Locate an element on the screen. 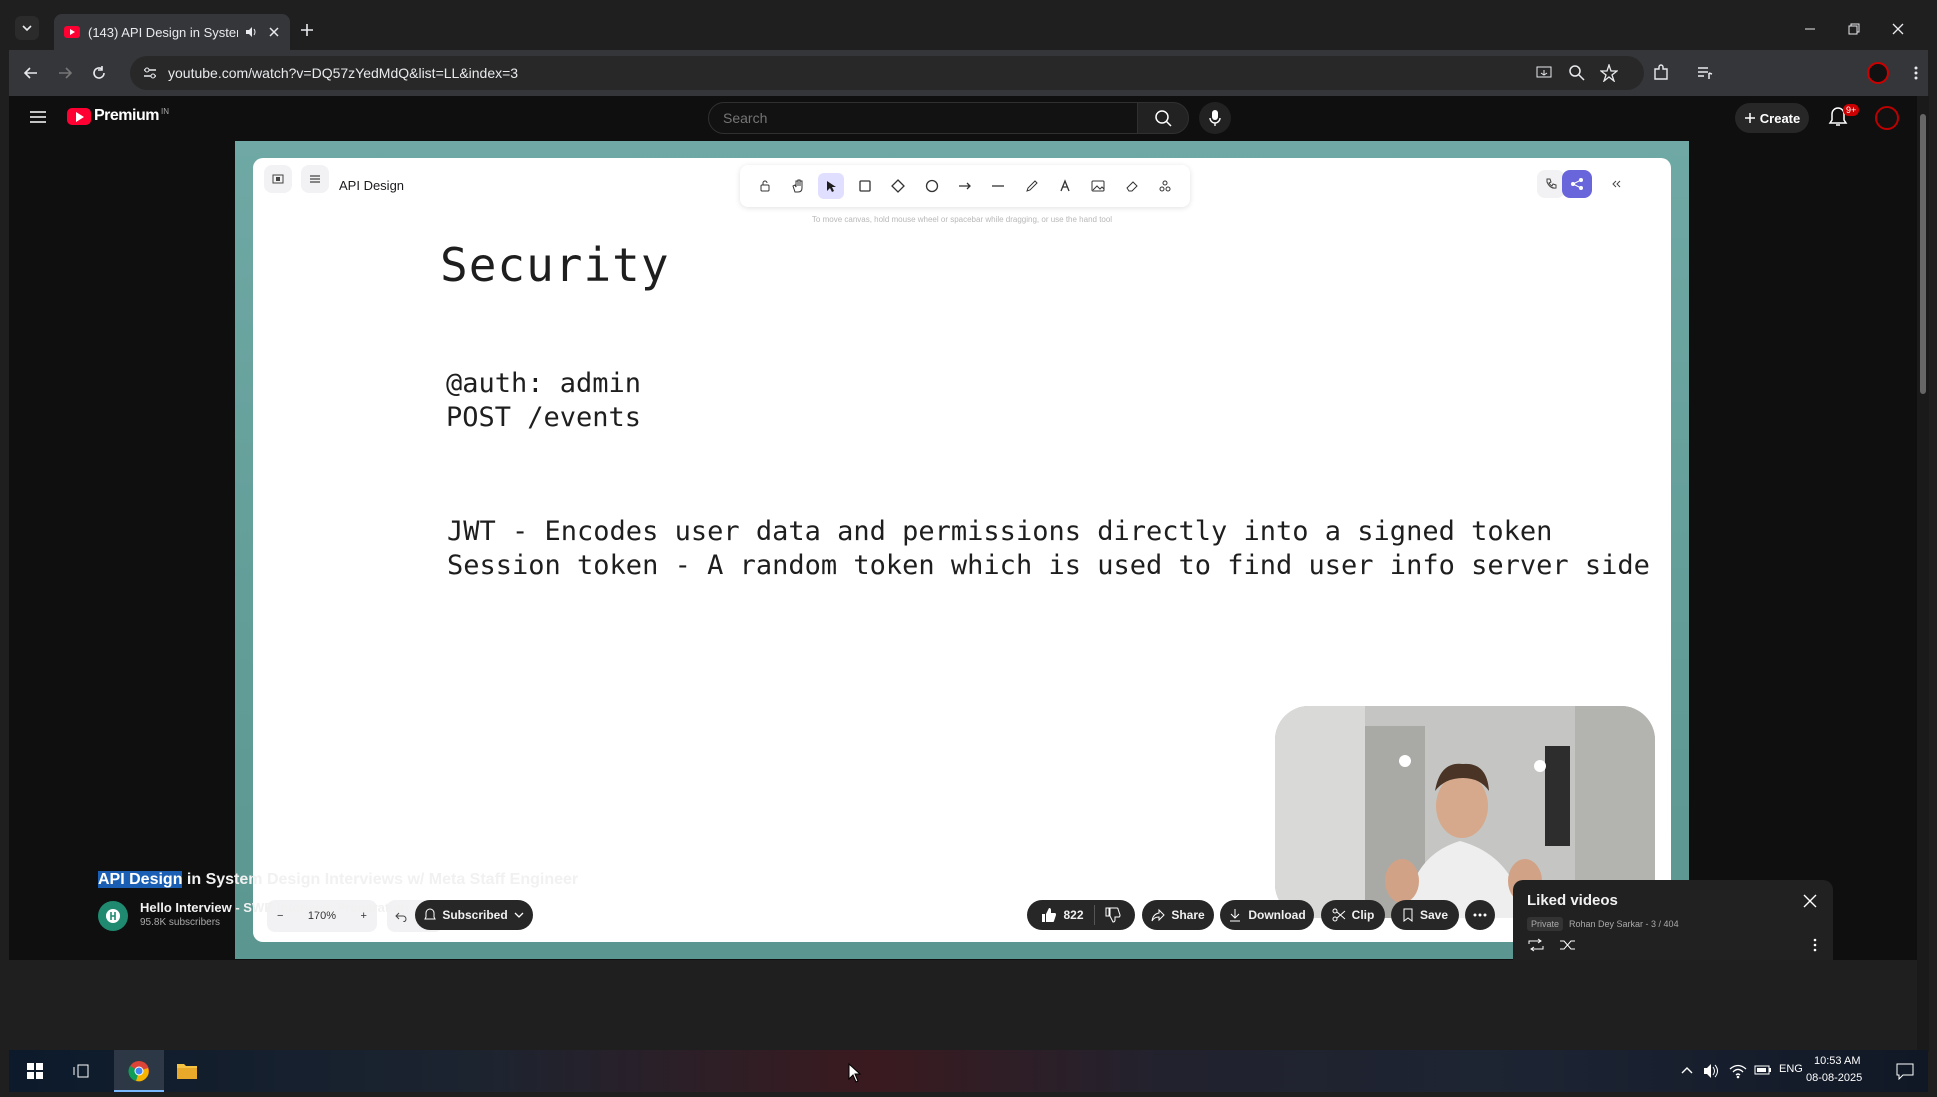 The width and height of the screenshot is (1937, 1097). task-view-button is located at coordinates (81, 1071).